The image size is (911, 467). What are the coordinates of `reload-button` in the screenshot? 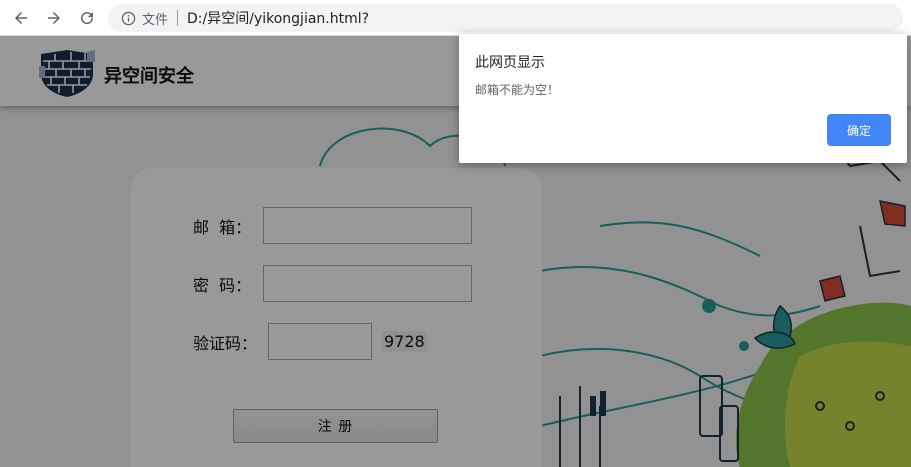 It's located at (87, 18).